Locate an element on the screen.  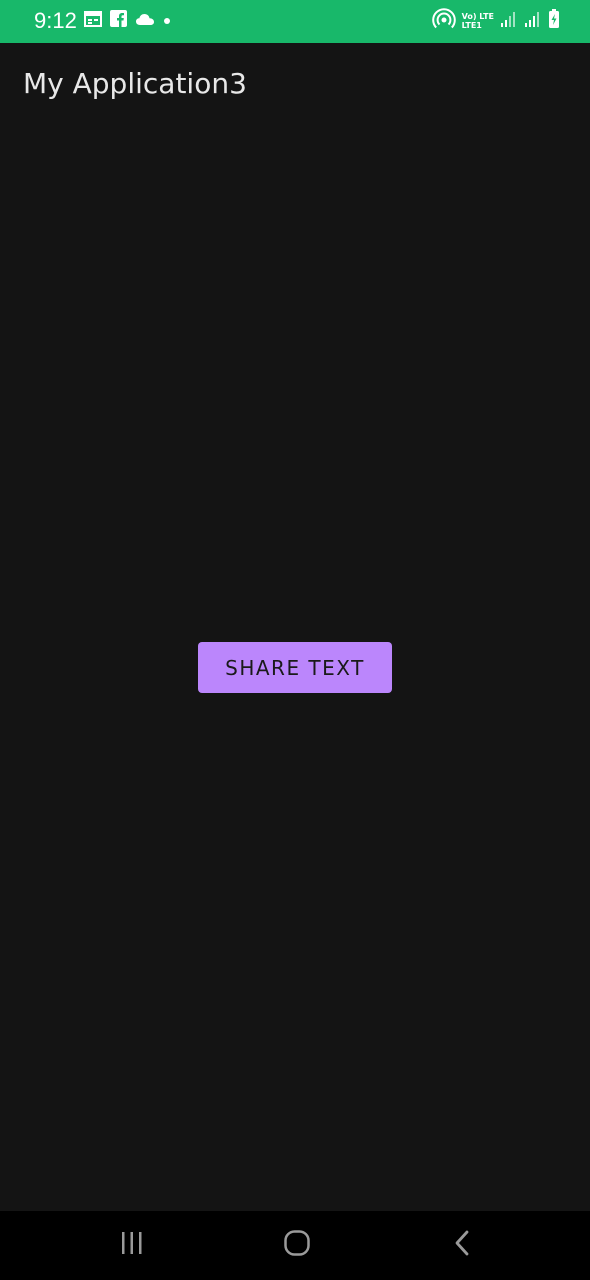
home-button is located at coordinates (297, 1245).